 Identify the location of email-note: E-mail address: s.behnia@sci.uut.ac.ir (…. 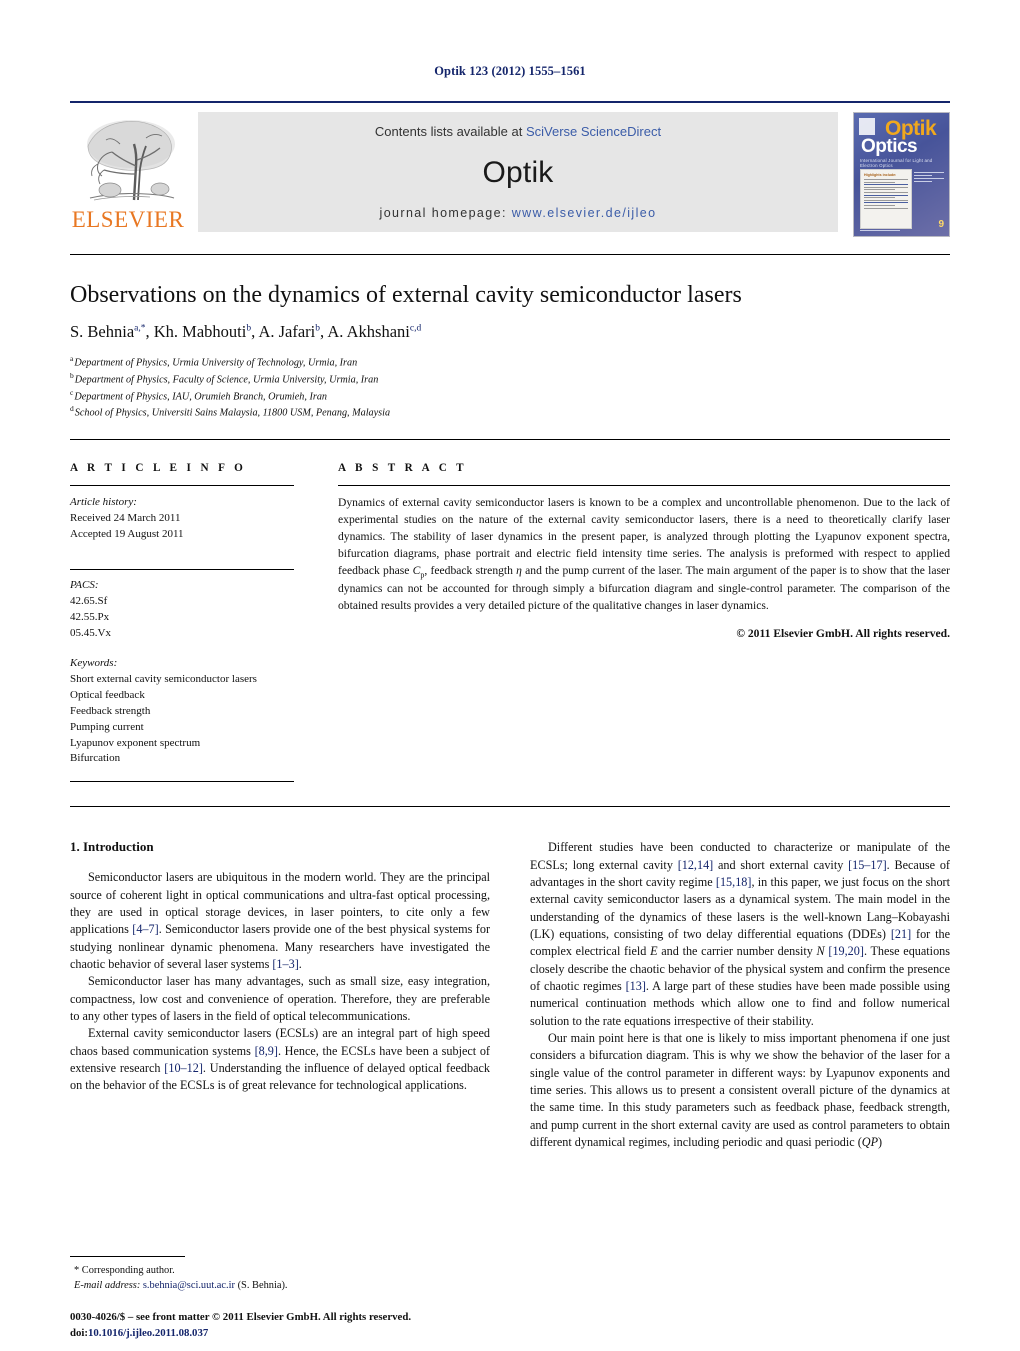
(280, 1285).